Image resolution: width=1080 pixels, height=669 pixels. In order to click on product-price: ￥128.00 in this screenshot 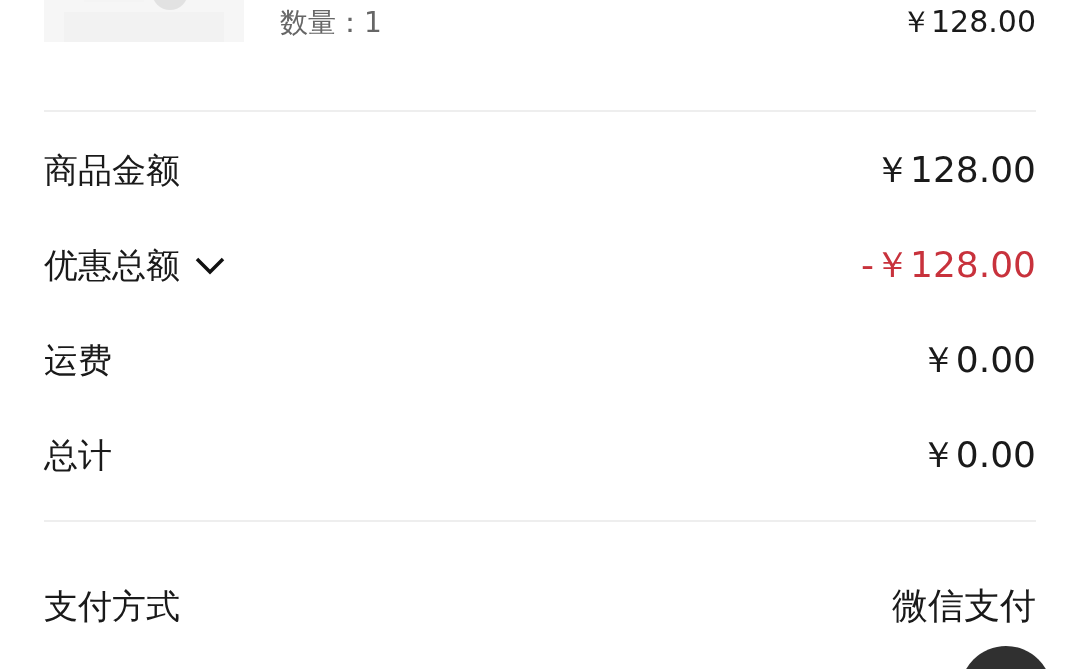, I will do `click(968, 22)`.